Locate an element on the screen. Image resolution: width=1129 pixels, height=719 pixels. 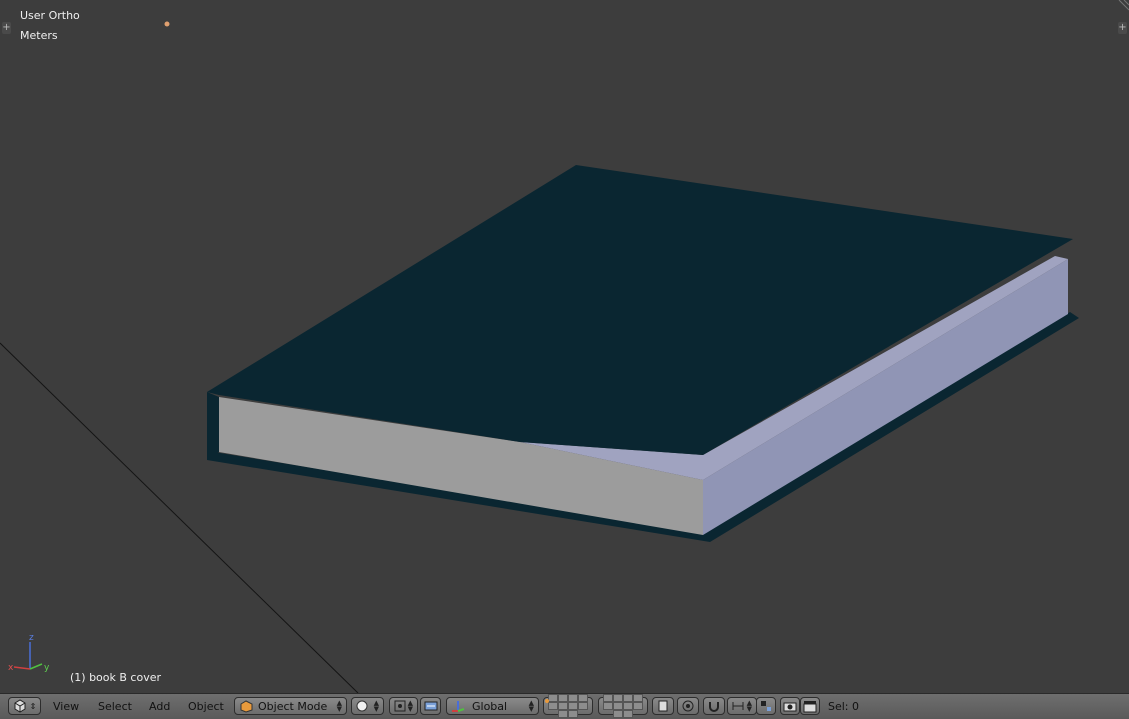
proportional-edit-button is located at coordinates (688, 706).